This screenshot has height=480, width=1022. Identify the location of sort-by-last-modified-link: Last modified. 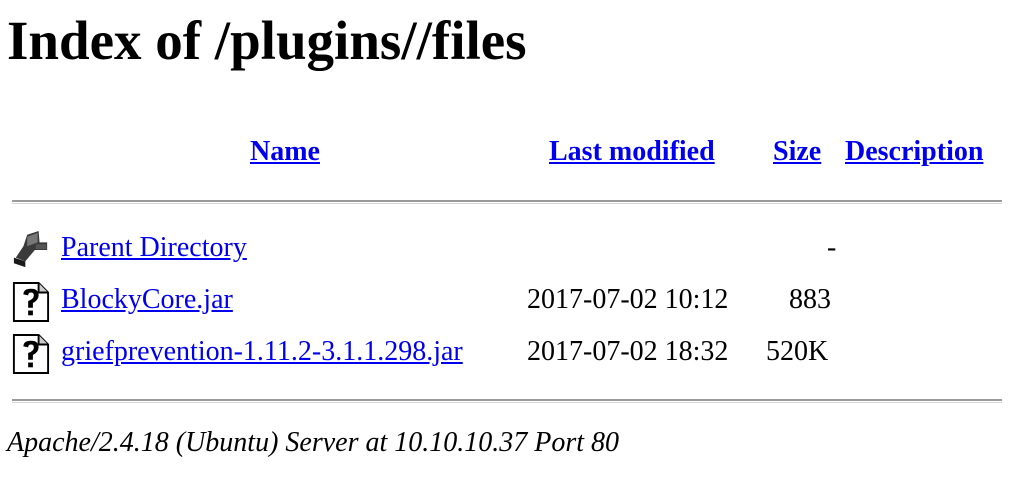
(632, 152).